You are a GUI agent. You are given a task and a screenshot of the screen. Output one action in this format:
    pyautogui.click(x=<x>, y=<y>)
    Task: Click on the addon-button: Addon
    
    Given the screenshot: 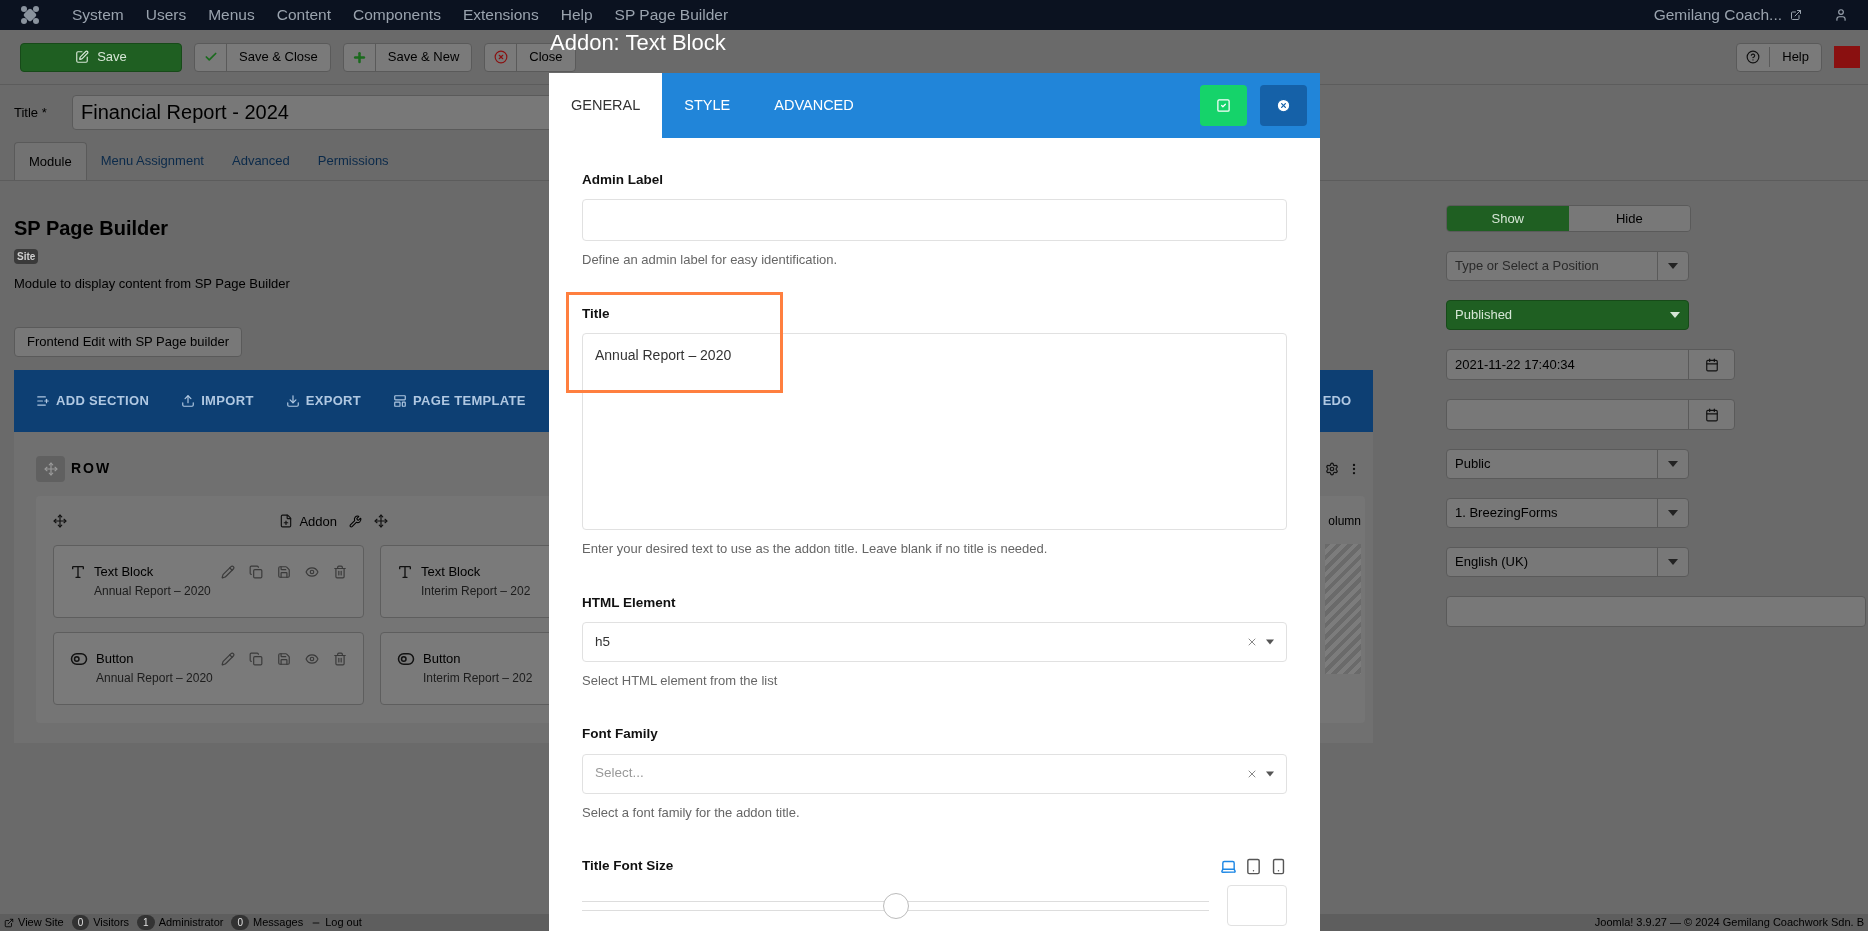 What is the action you would take?
    pyautogui.click(x=318, y=521)
    